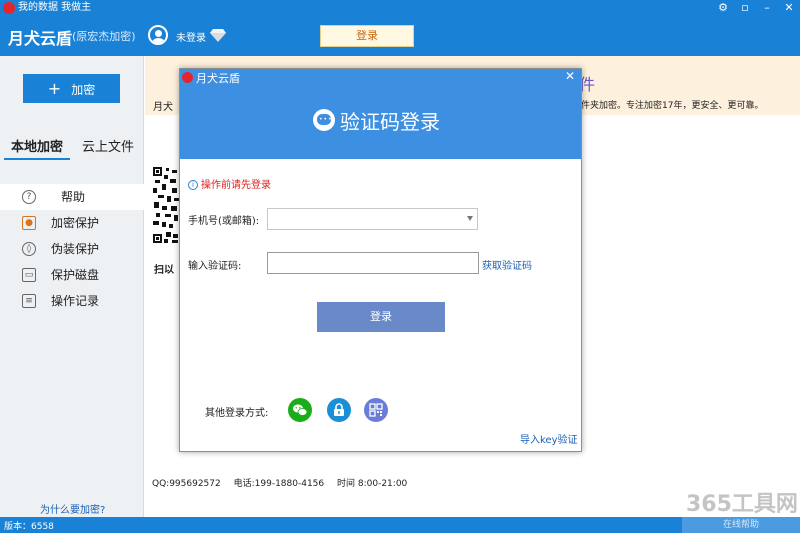  Describe the element at coordinates (218, 35) in the screenshot. I see `vip-diamond-icon` at that location.